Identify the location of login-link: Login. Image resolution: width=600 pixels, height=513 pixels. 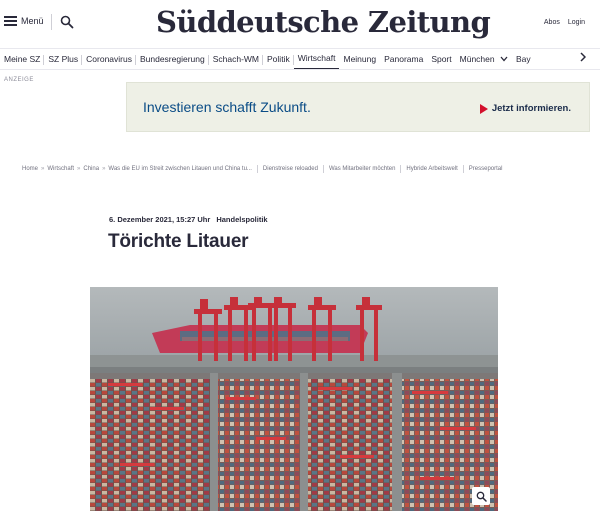
(576, 22).